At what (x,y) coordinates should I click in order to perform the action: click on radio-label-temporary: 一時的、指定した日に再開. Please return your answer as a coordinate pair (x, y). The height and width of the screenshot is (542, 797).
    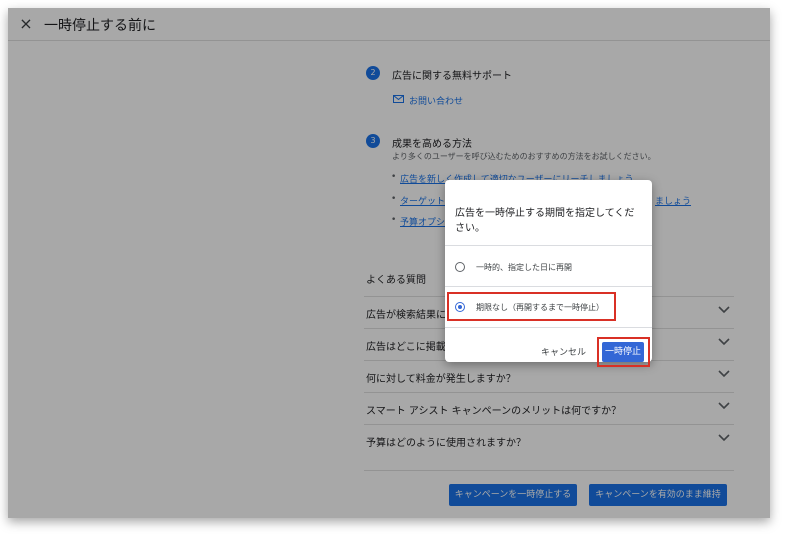
    Looking at the image, I should click on (524, 267).